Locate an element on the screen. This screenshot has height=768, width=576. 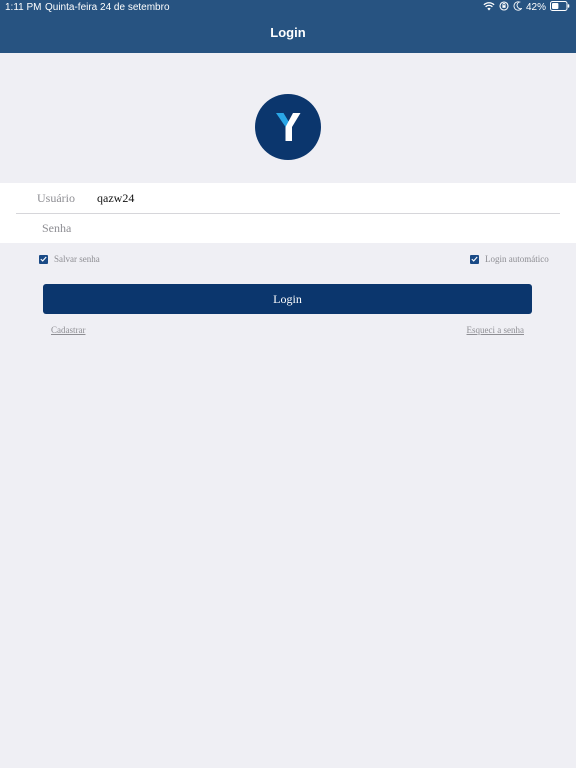
password-row: Senha is located at coordinates (288, 228).